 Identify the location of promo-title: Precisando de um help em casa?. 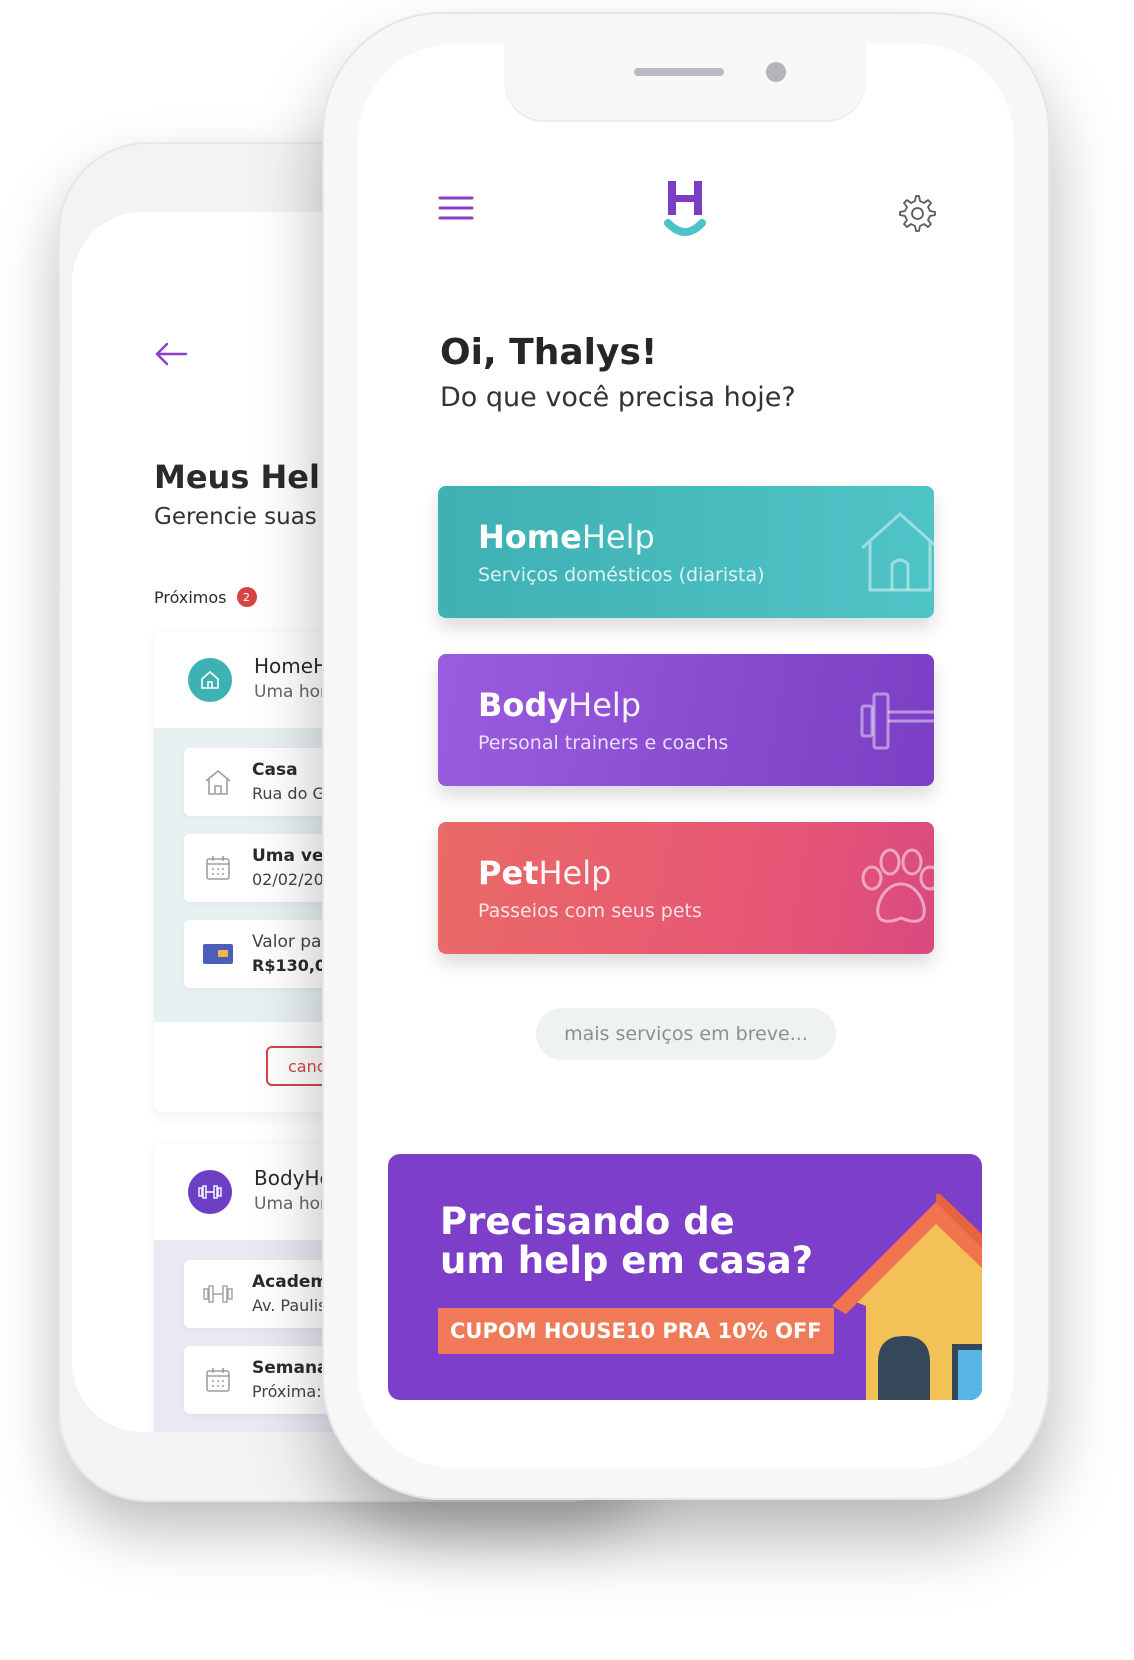
(640, 1241).